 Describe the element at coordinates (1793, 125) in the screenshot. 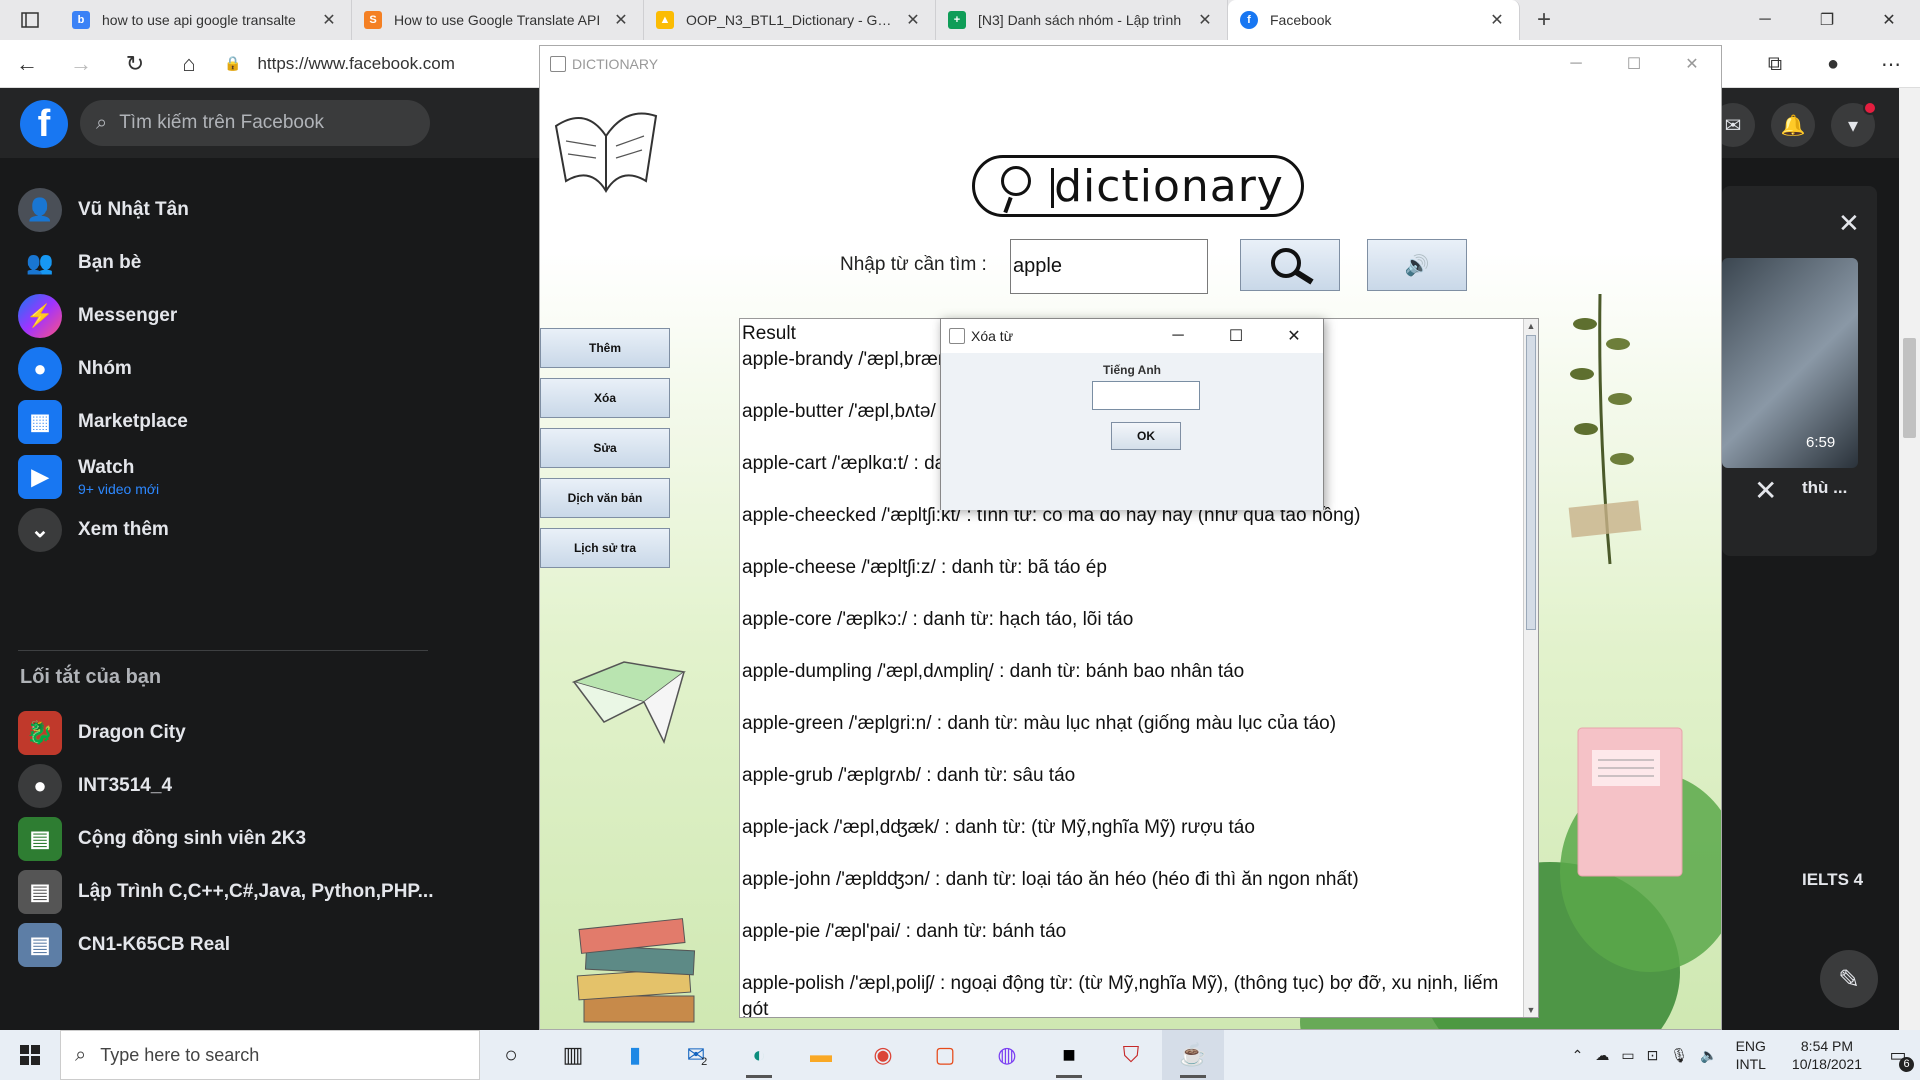

I see `notifications-button: 🔔` at that location.